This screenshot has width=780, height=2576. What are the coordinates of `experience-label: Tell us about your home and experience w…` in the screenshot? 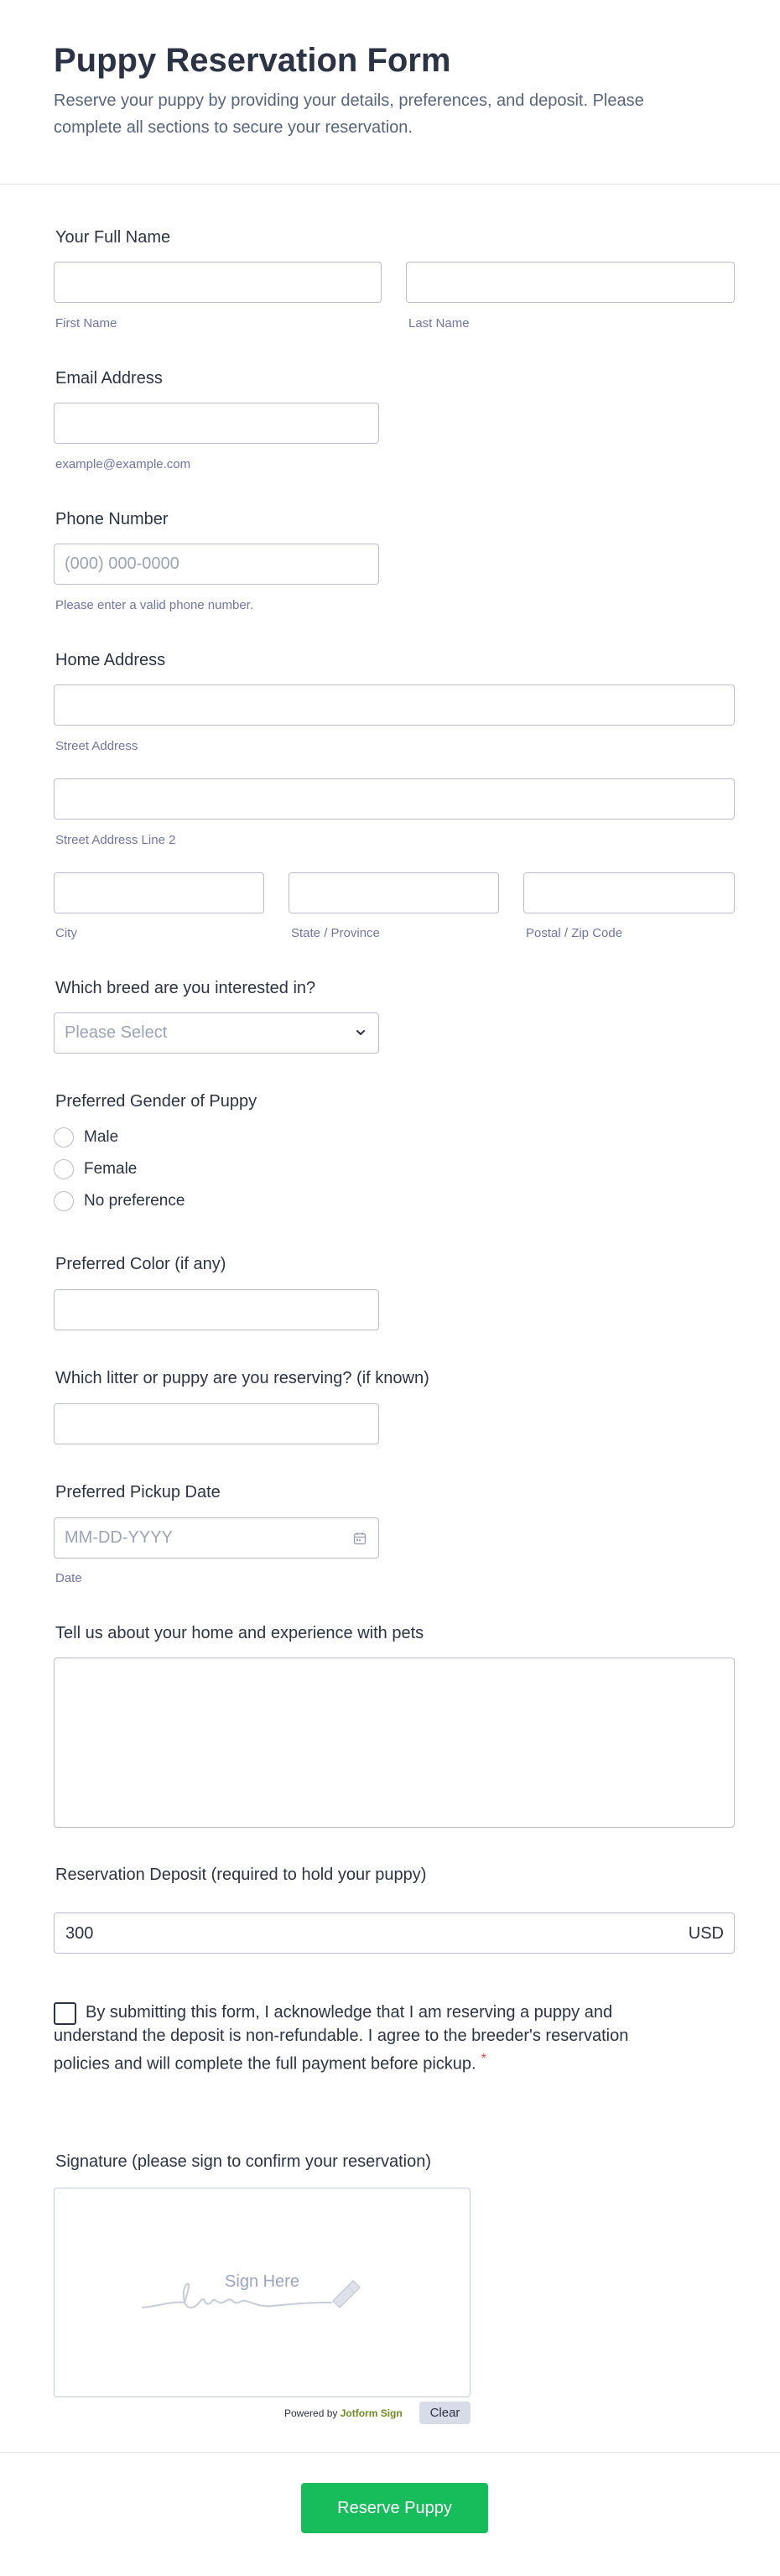 It's located at (240, 1633).